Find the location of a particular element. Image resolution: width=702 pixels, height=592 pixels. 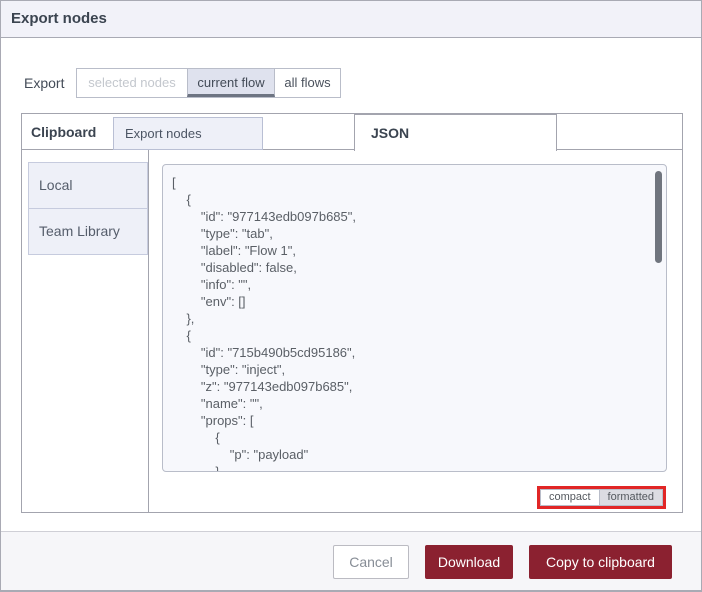

library-sidebar: Local Team Library is located at coordinates (85, 331).